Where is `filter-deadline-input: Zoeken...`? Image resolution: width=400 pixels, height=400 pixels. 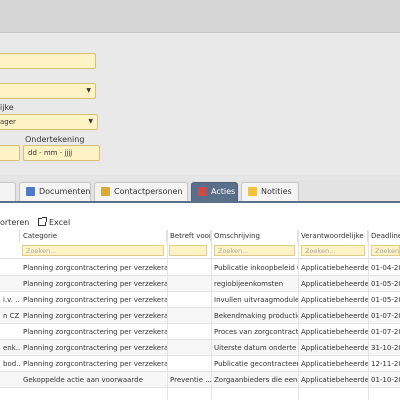
filter-deadline-input: Zoeken... is located at coordinates (385, 250).